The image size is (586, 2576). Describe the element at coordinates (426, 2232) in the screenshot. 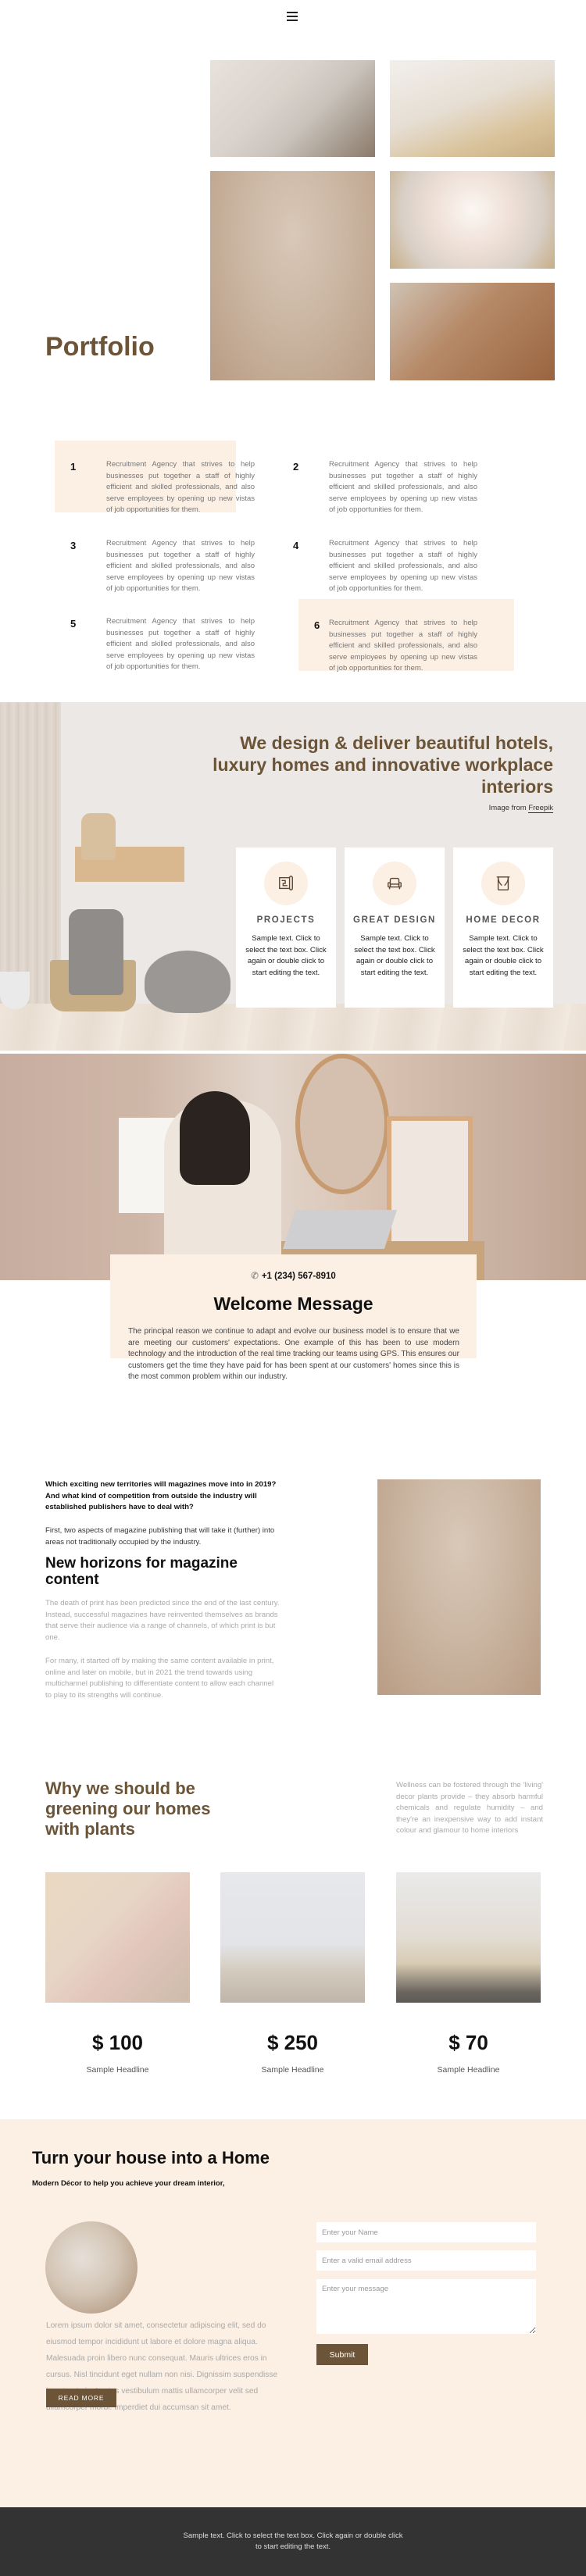

I see `name-input` at that location.